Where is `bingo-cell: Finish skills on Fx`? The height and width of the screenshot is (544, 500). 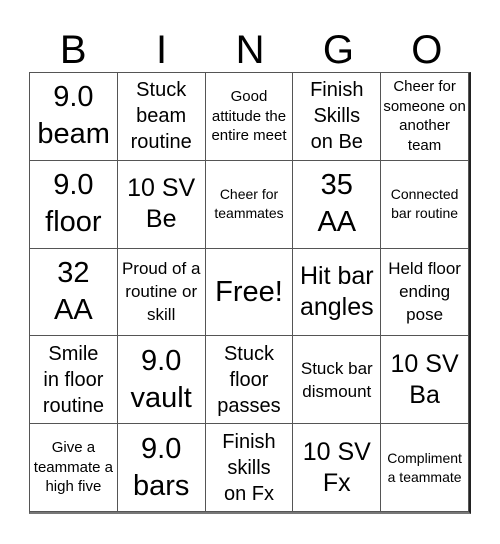
bingo-cell: Finish skills on Fx is located at coordinates (249, 468).